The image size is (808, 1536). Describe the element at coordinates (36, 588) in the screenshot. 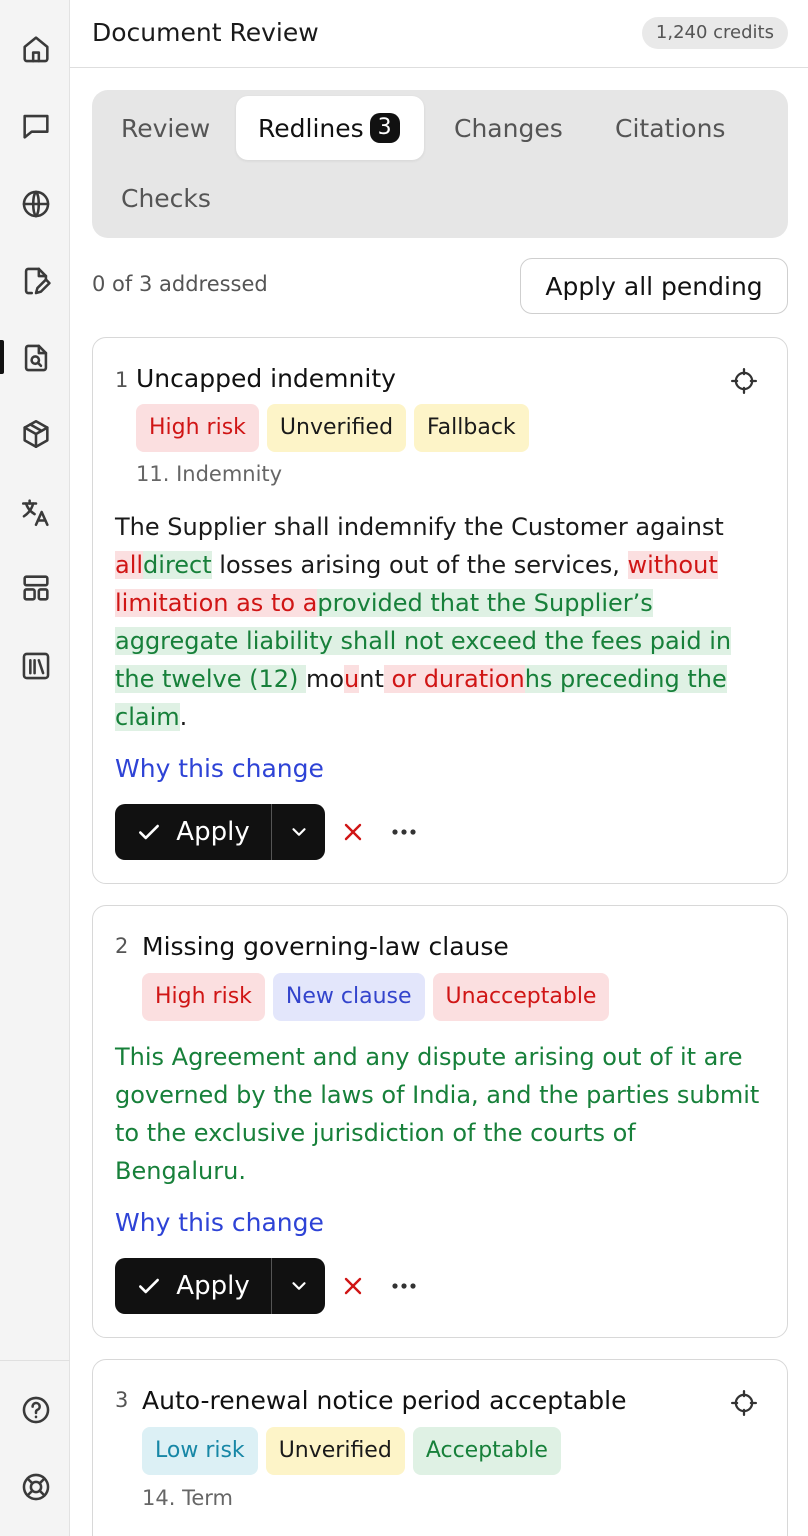

I see `layout-icon` at that location.